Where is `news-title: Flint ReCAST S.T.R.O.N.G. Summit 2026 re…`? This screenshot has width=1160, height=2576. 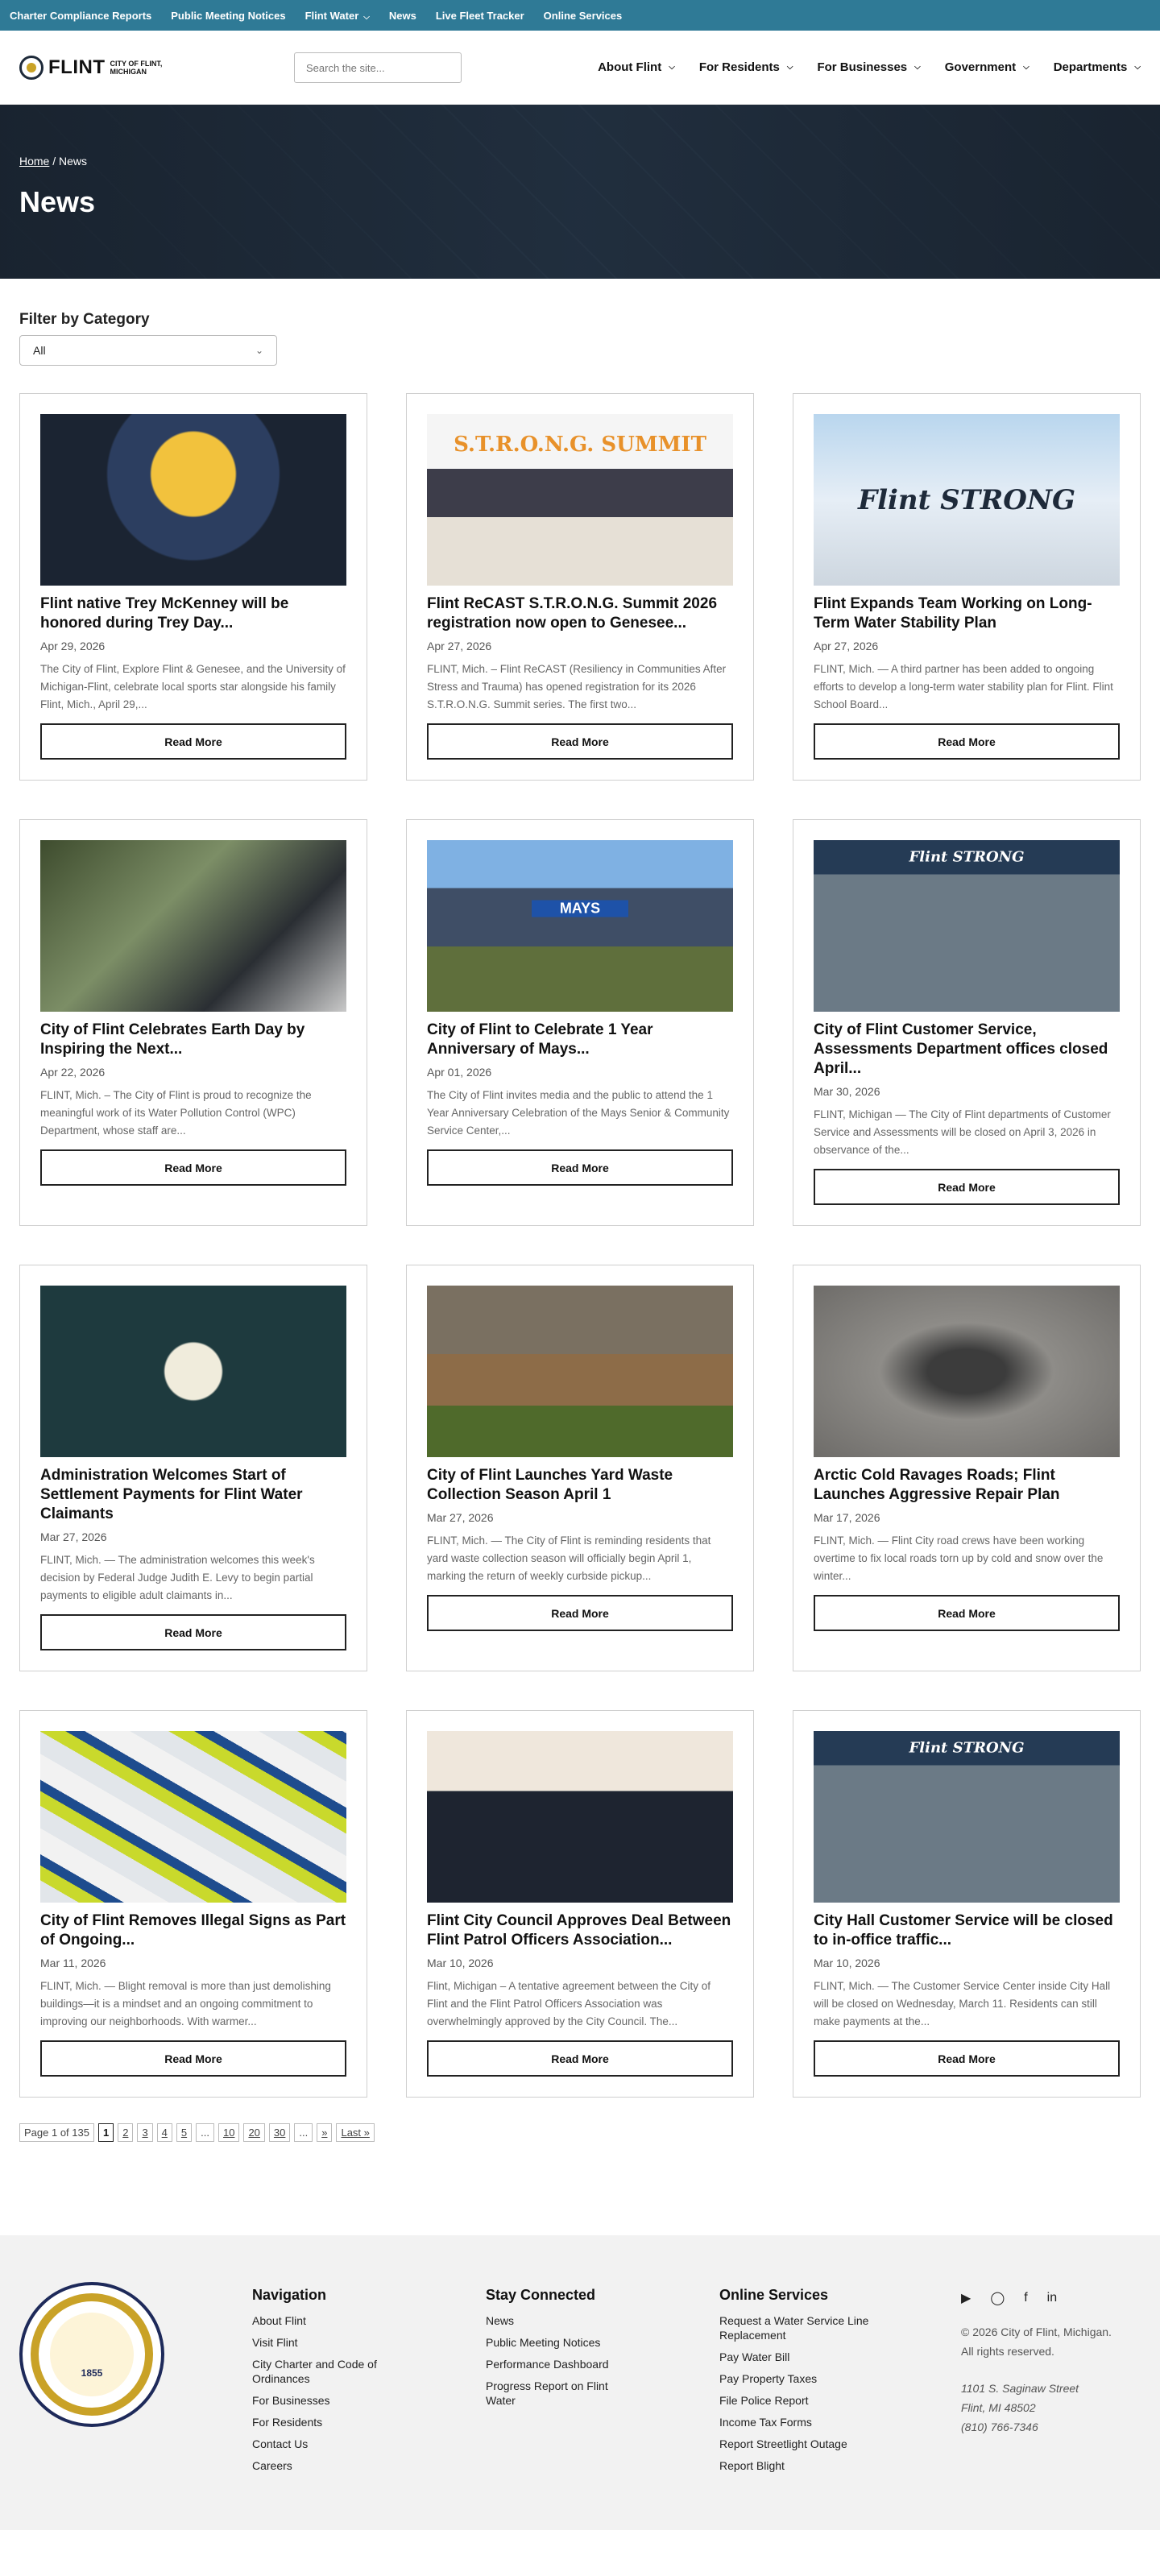
news-title: Flint ReCAST S.T.R.O.N.G. Summit 2026 re… is located at coordinates (580, 613).